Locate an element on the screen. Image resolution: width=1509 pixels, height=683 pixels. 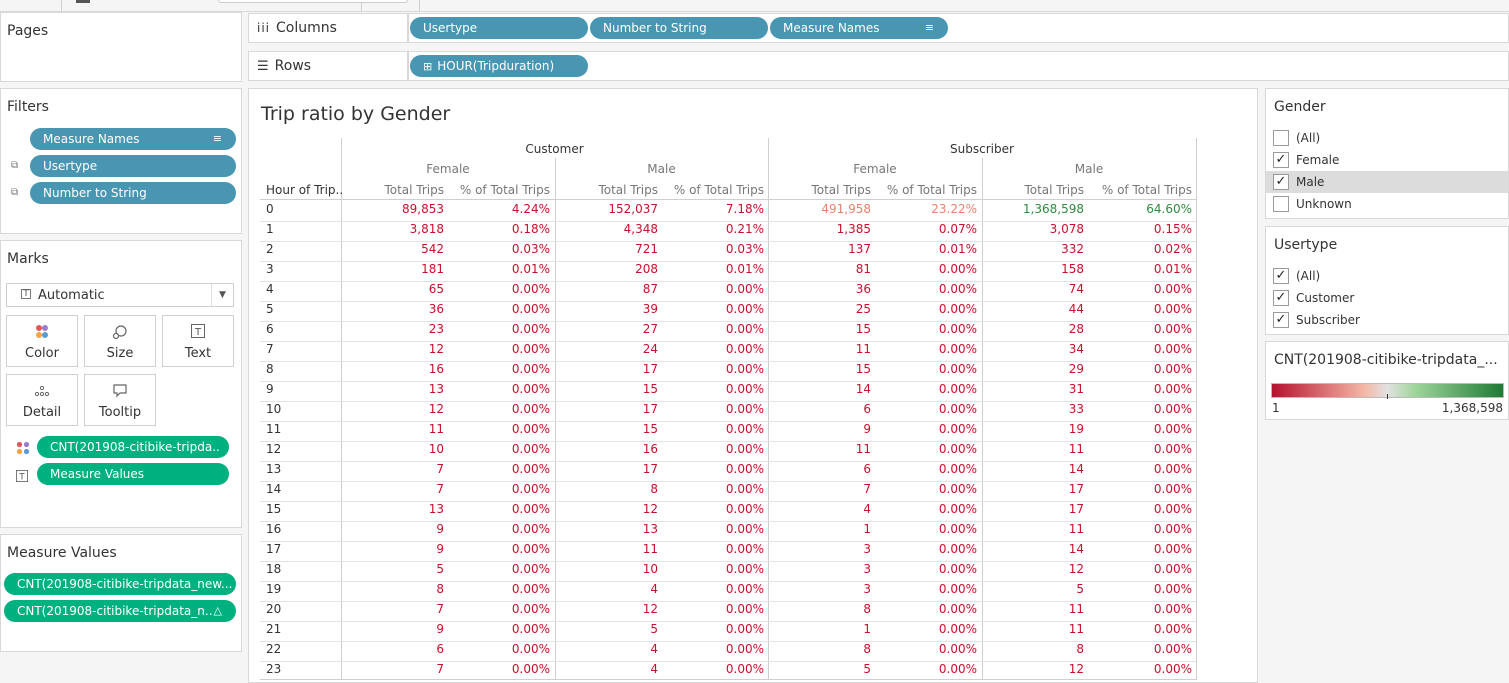
row-label-hour: 5 is located at coordinates (270, 309).